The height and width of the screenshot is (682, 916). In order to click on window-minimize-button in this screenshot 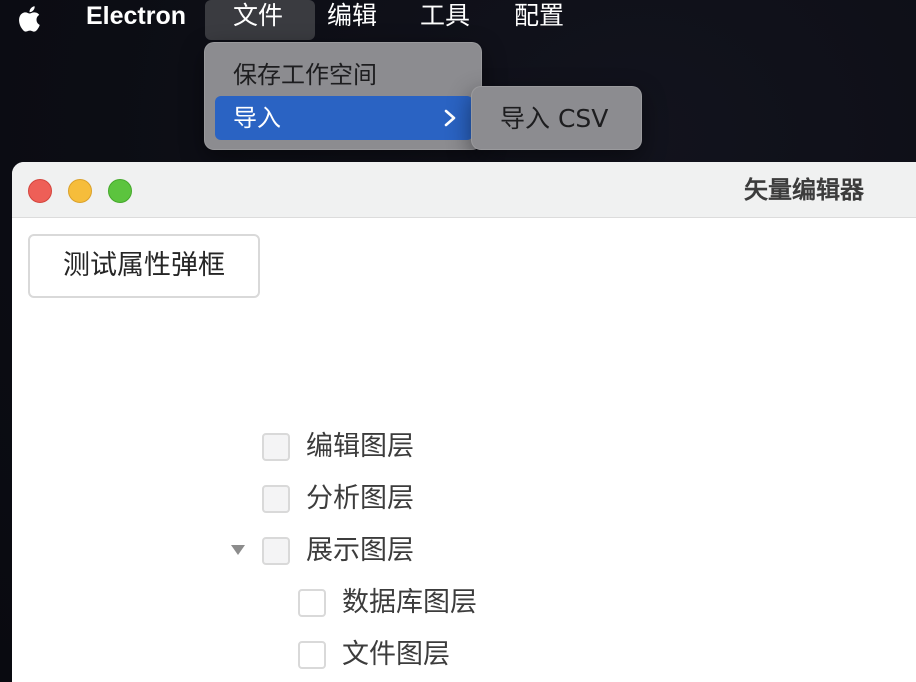, I will do `click(80, 191)`.